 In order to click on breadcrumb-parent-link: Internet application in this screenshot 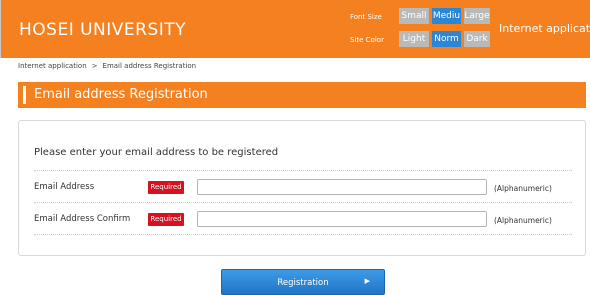, I will do `click(52, 66)`.